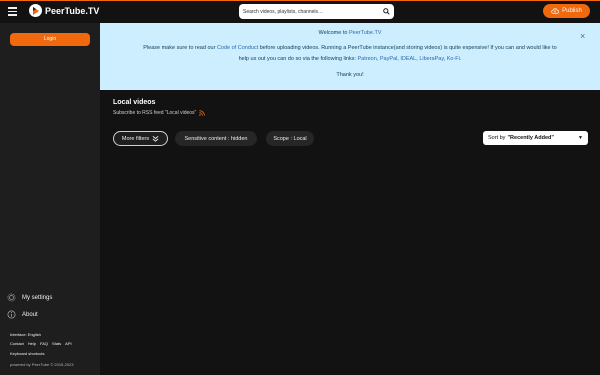  I want to click on search-box, so click(316, 11).